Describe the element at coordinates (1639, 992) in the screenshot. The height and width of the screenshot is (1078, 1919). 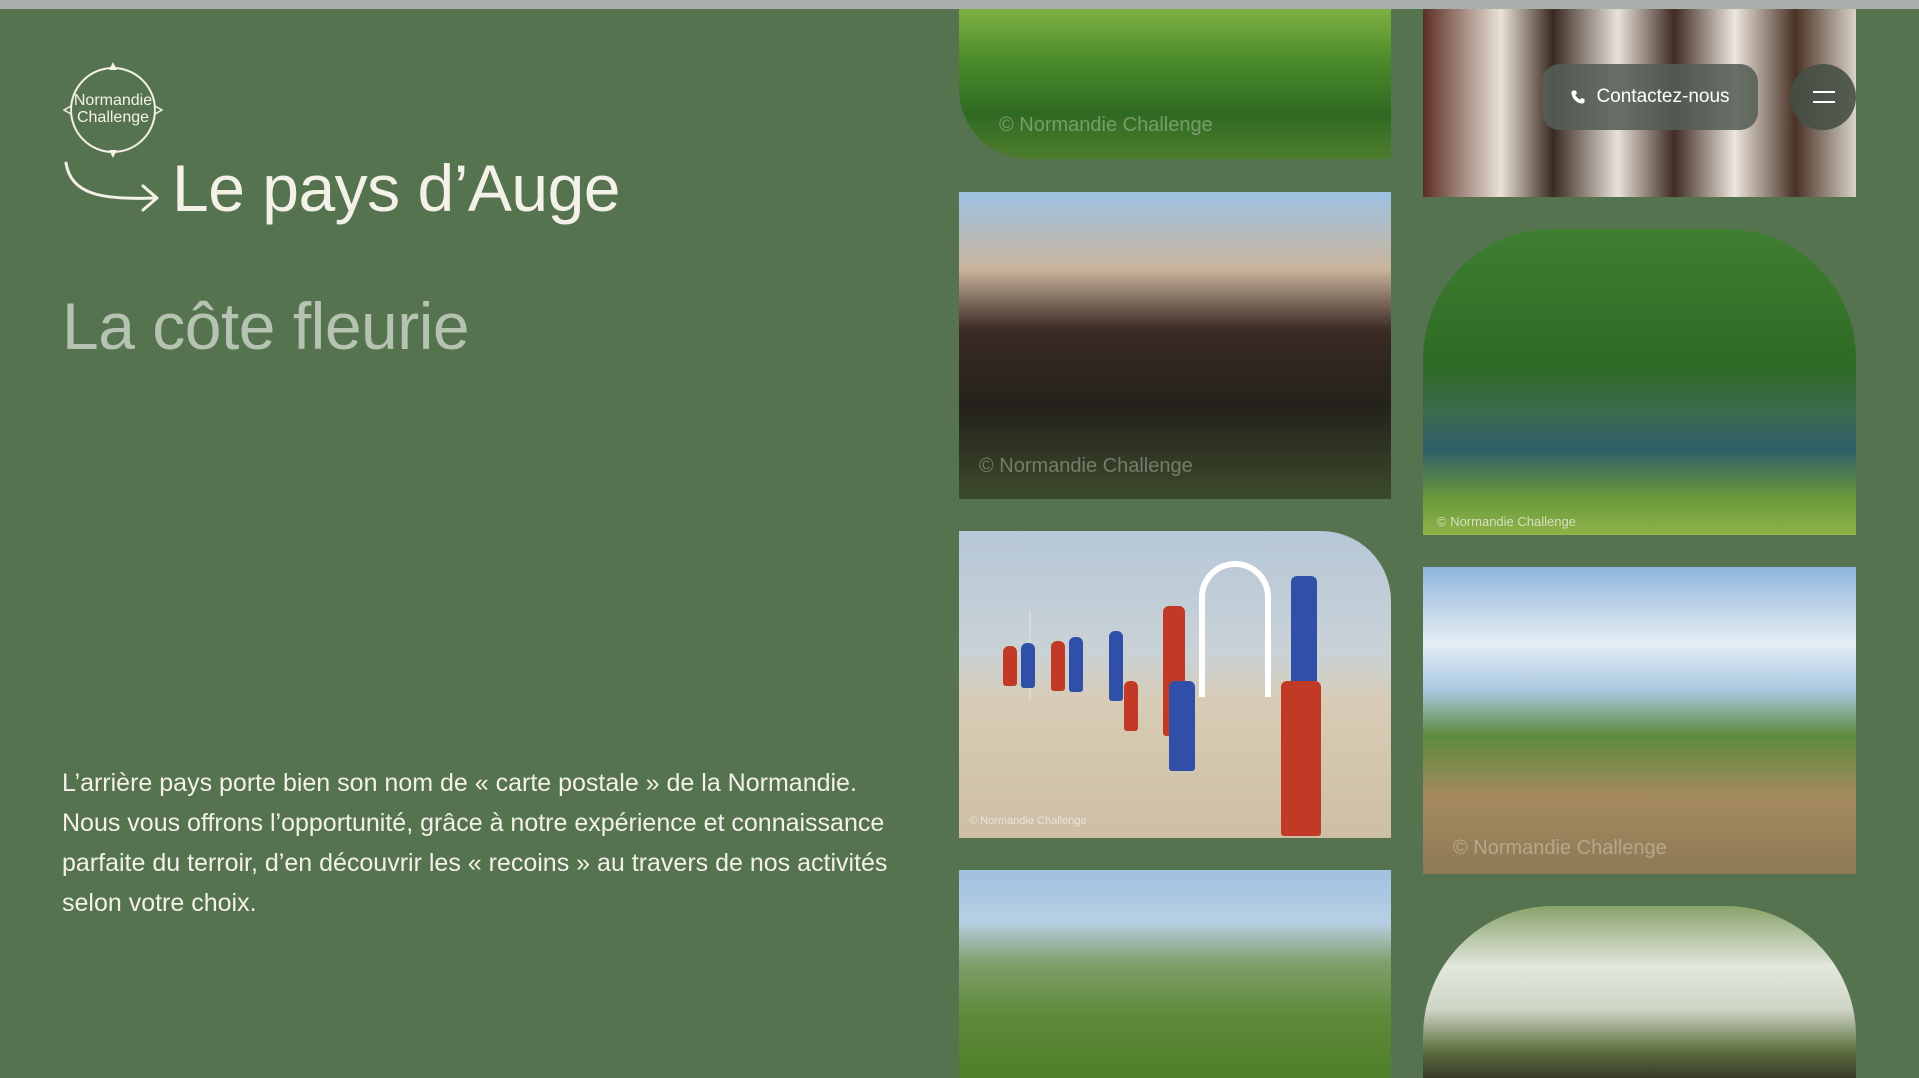
I see `gallery-photo-cows-orchard` at that location.